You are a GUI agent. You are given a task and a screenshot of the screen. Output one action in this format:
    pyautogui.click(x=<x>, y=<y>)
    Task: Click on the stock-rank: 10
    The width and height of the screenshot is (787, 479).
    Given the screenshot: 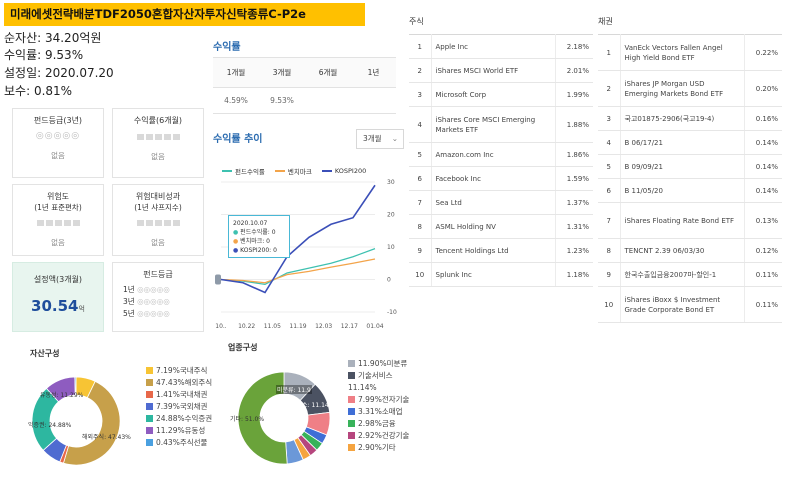 What is the action you would take?
    pyautogui.click(x=420, y=274)
    